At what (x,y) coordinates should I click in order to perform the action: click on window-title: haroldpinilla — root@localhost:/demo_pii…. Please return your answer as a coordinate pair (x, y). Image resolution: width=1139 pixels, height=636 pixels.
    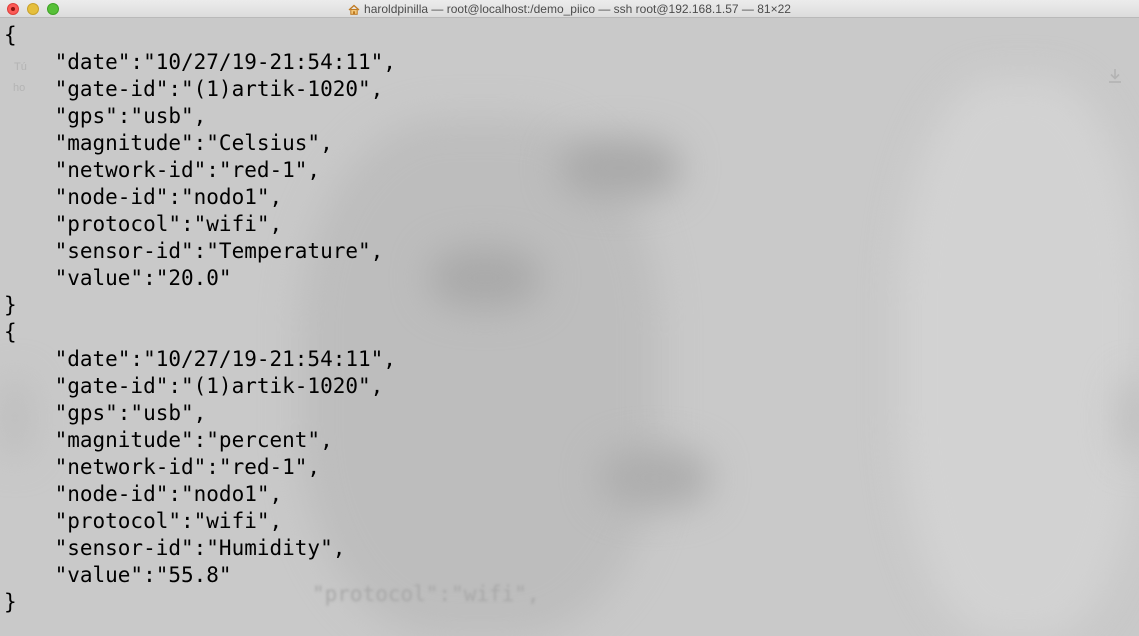
    Looking at the image, I should click on (569, 9).